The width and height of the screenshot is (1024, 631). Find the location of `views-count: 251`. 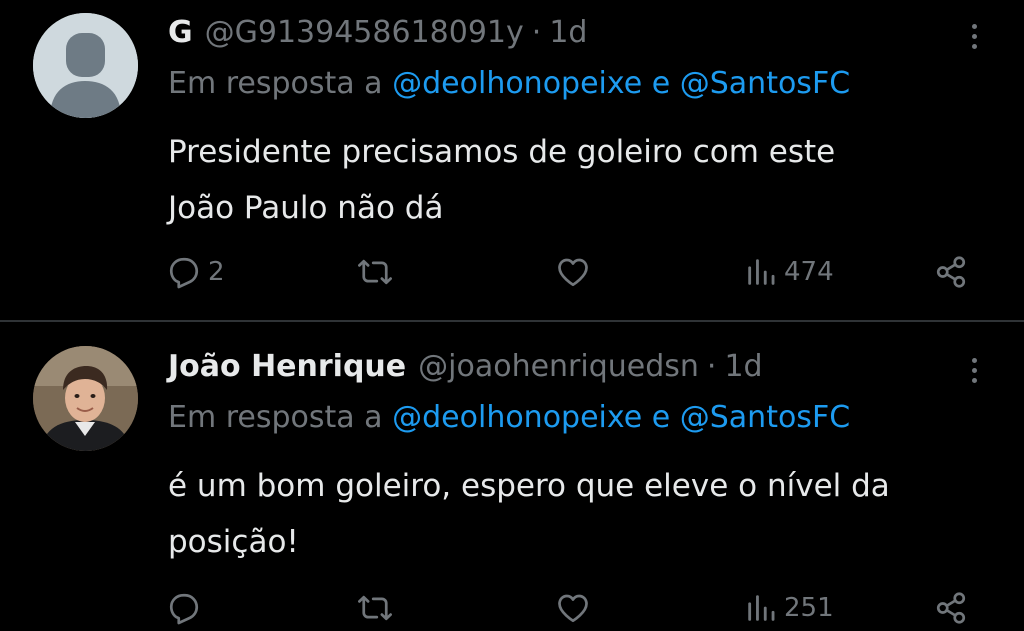

views-count: 251 is located at coordinates (809, 608).